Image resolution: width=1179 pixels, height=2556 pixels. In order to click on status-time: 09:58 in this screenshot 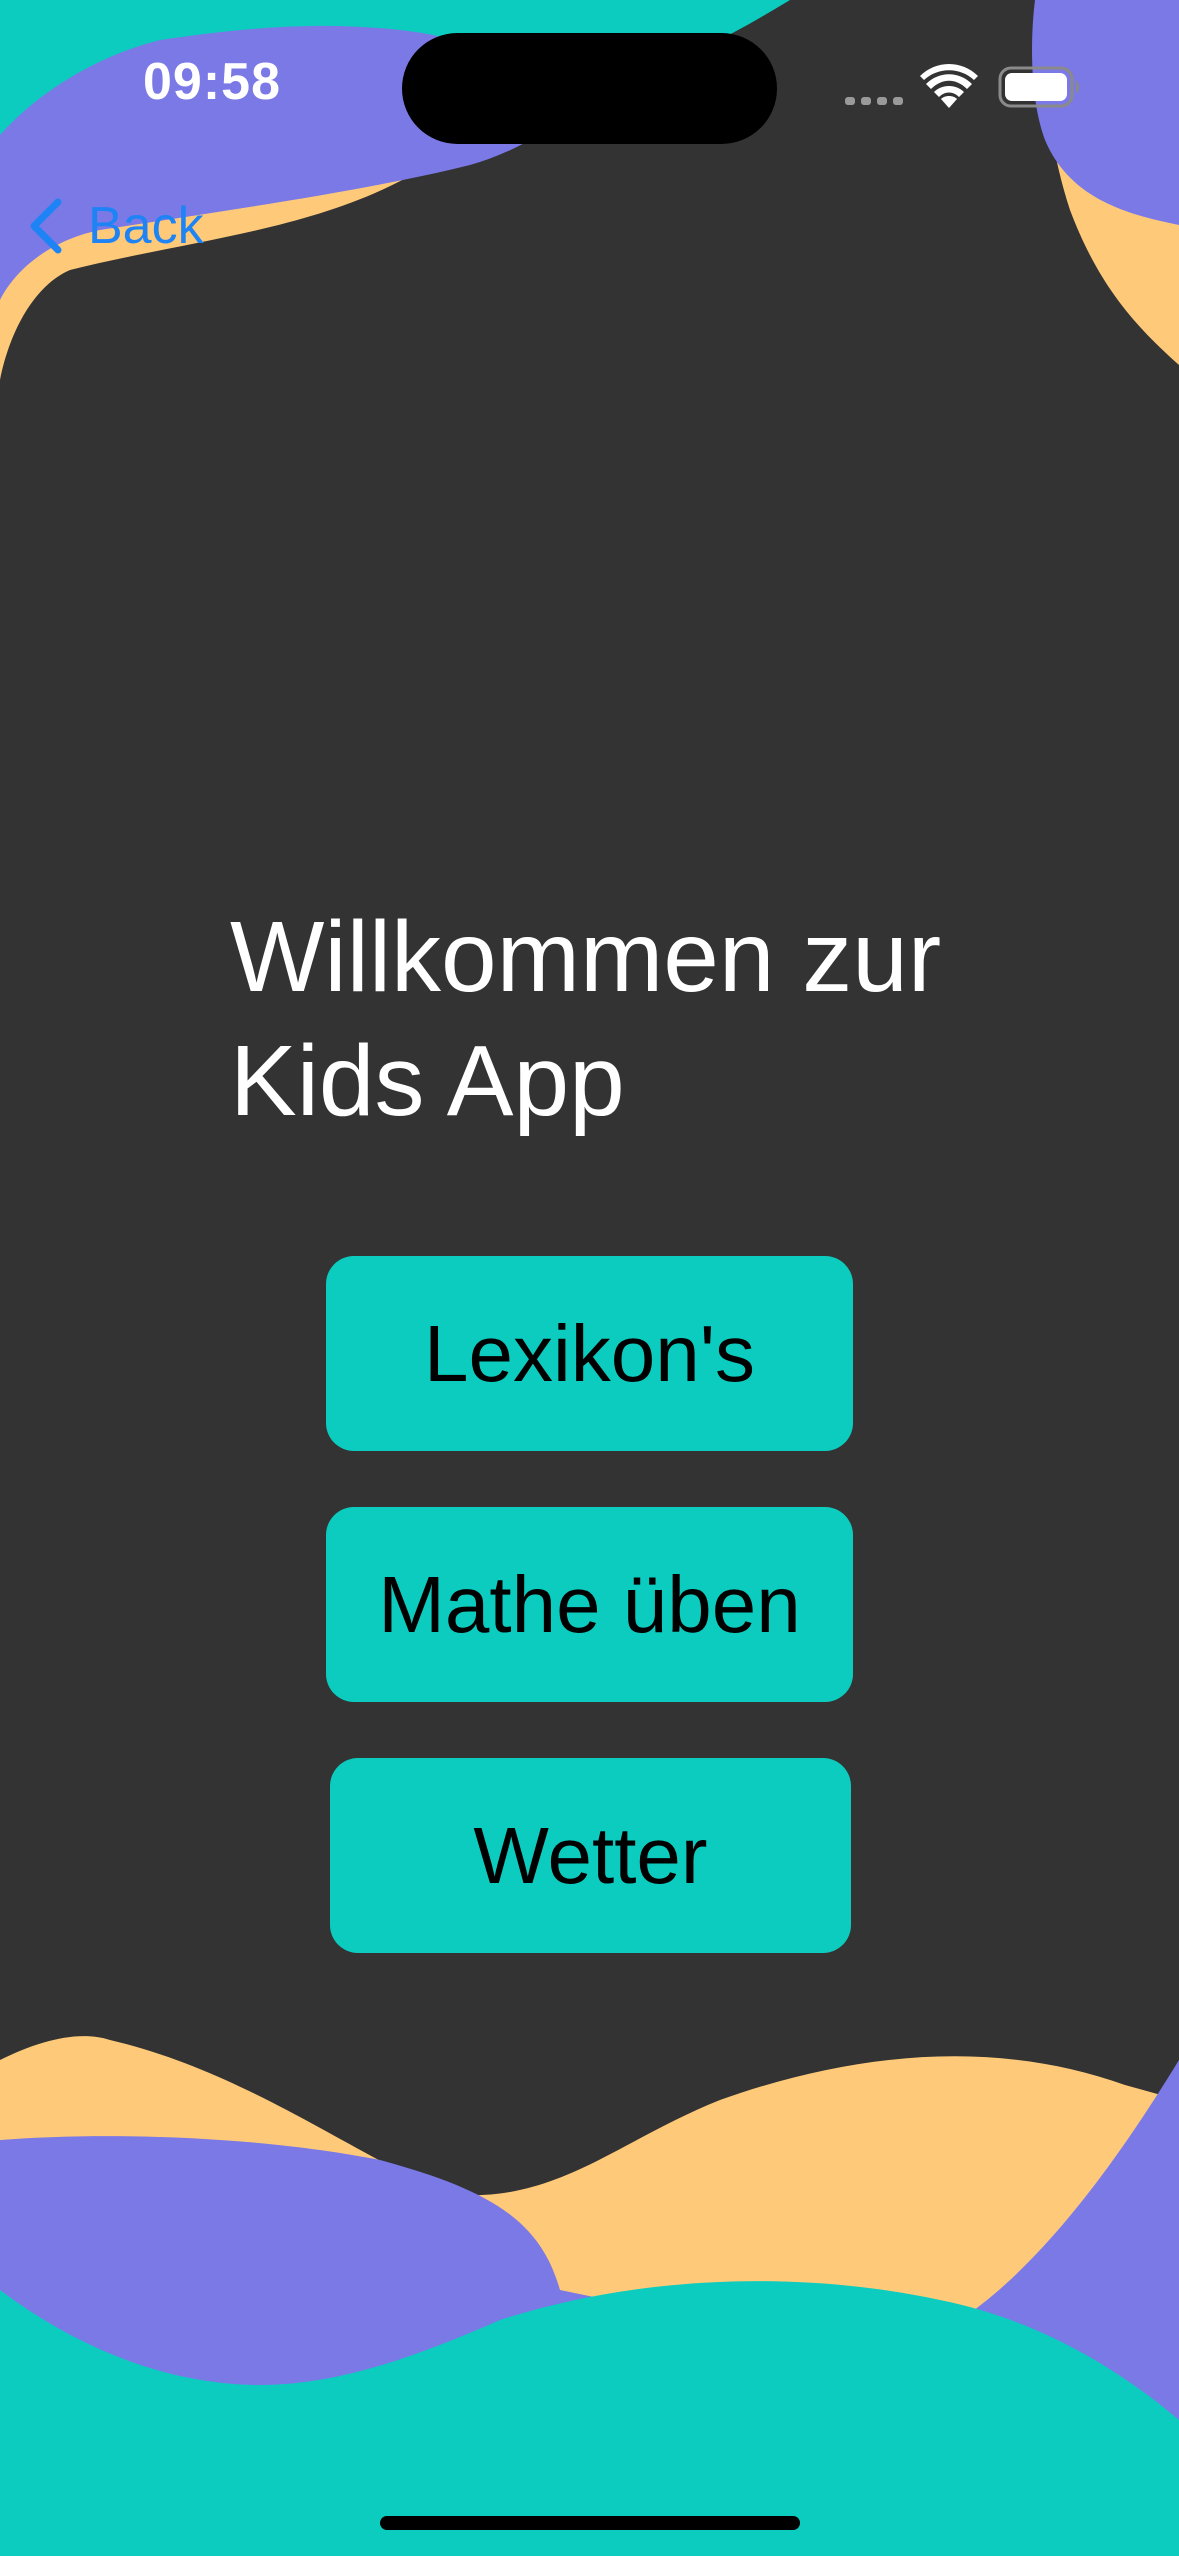, I will do `click(212, 82)`.